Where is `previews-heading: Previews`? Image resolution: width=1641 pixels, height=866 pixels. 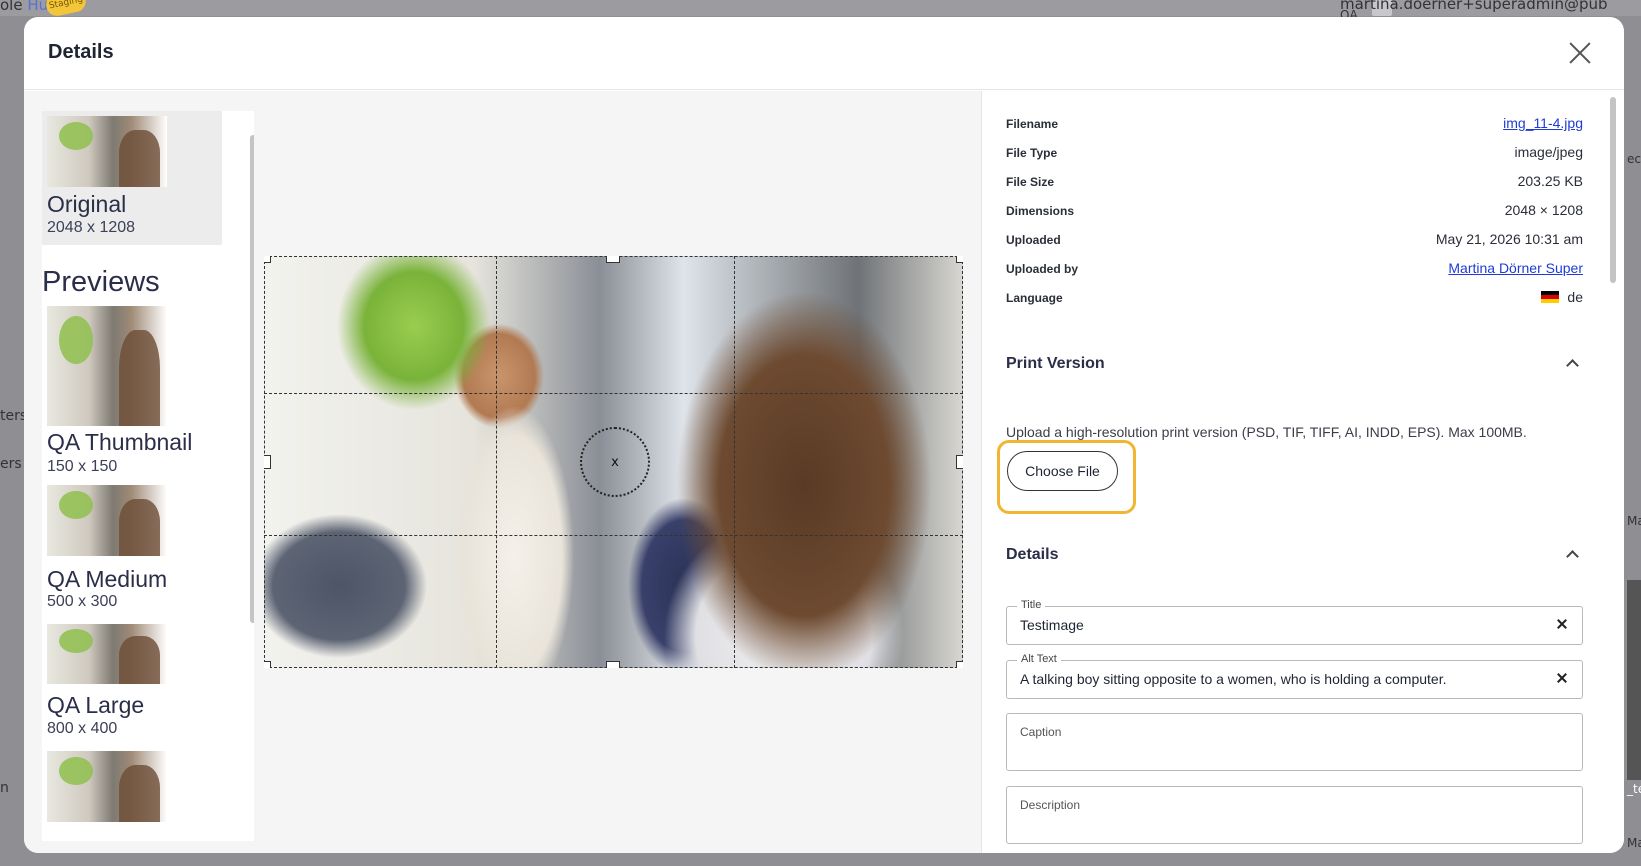 previews-heading: Previews is located at coordinates (101, 282).